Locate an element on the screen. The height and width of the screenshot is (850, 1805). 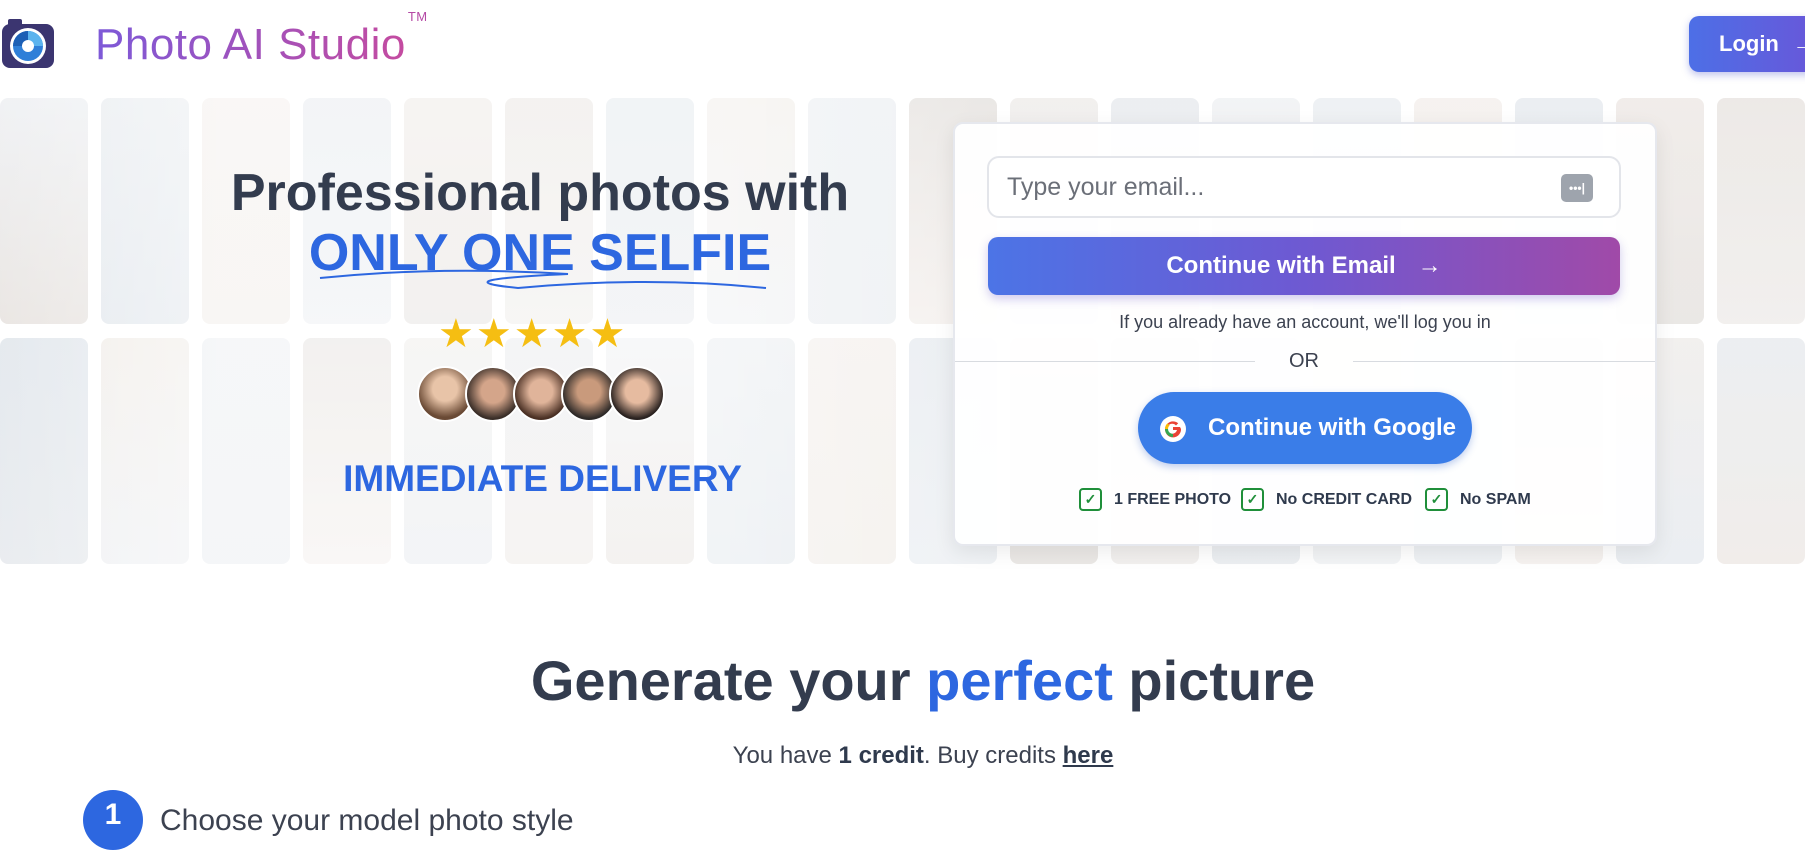
brand-name: Photo AI StudioTM is located at coordinates (261, 39).